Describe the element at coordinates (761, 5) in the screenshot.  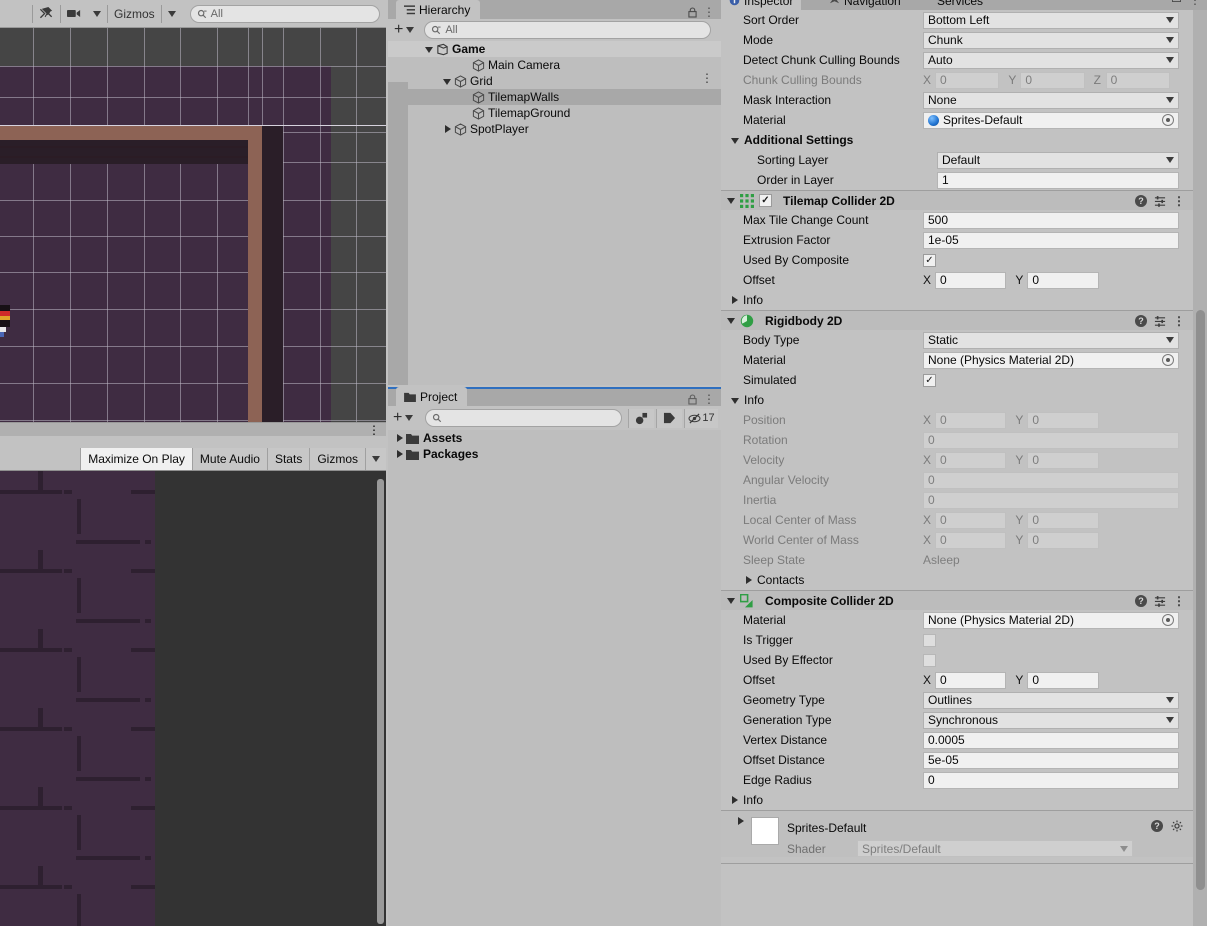
I see `tab-inspector: Inspector` at that location.